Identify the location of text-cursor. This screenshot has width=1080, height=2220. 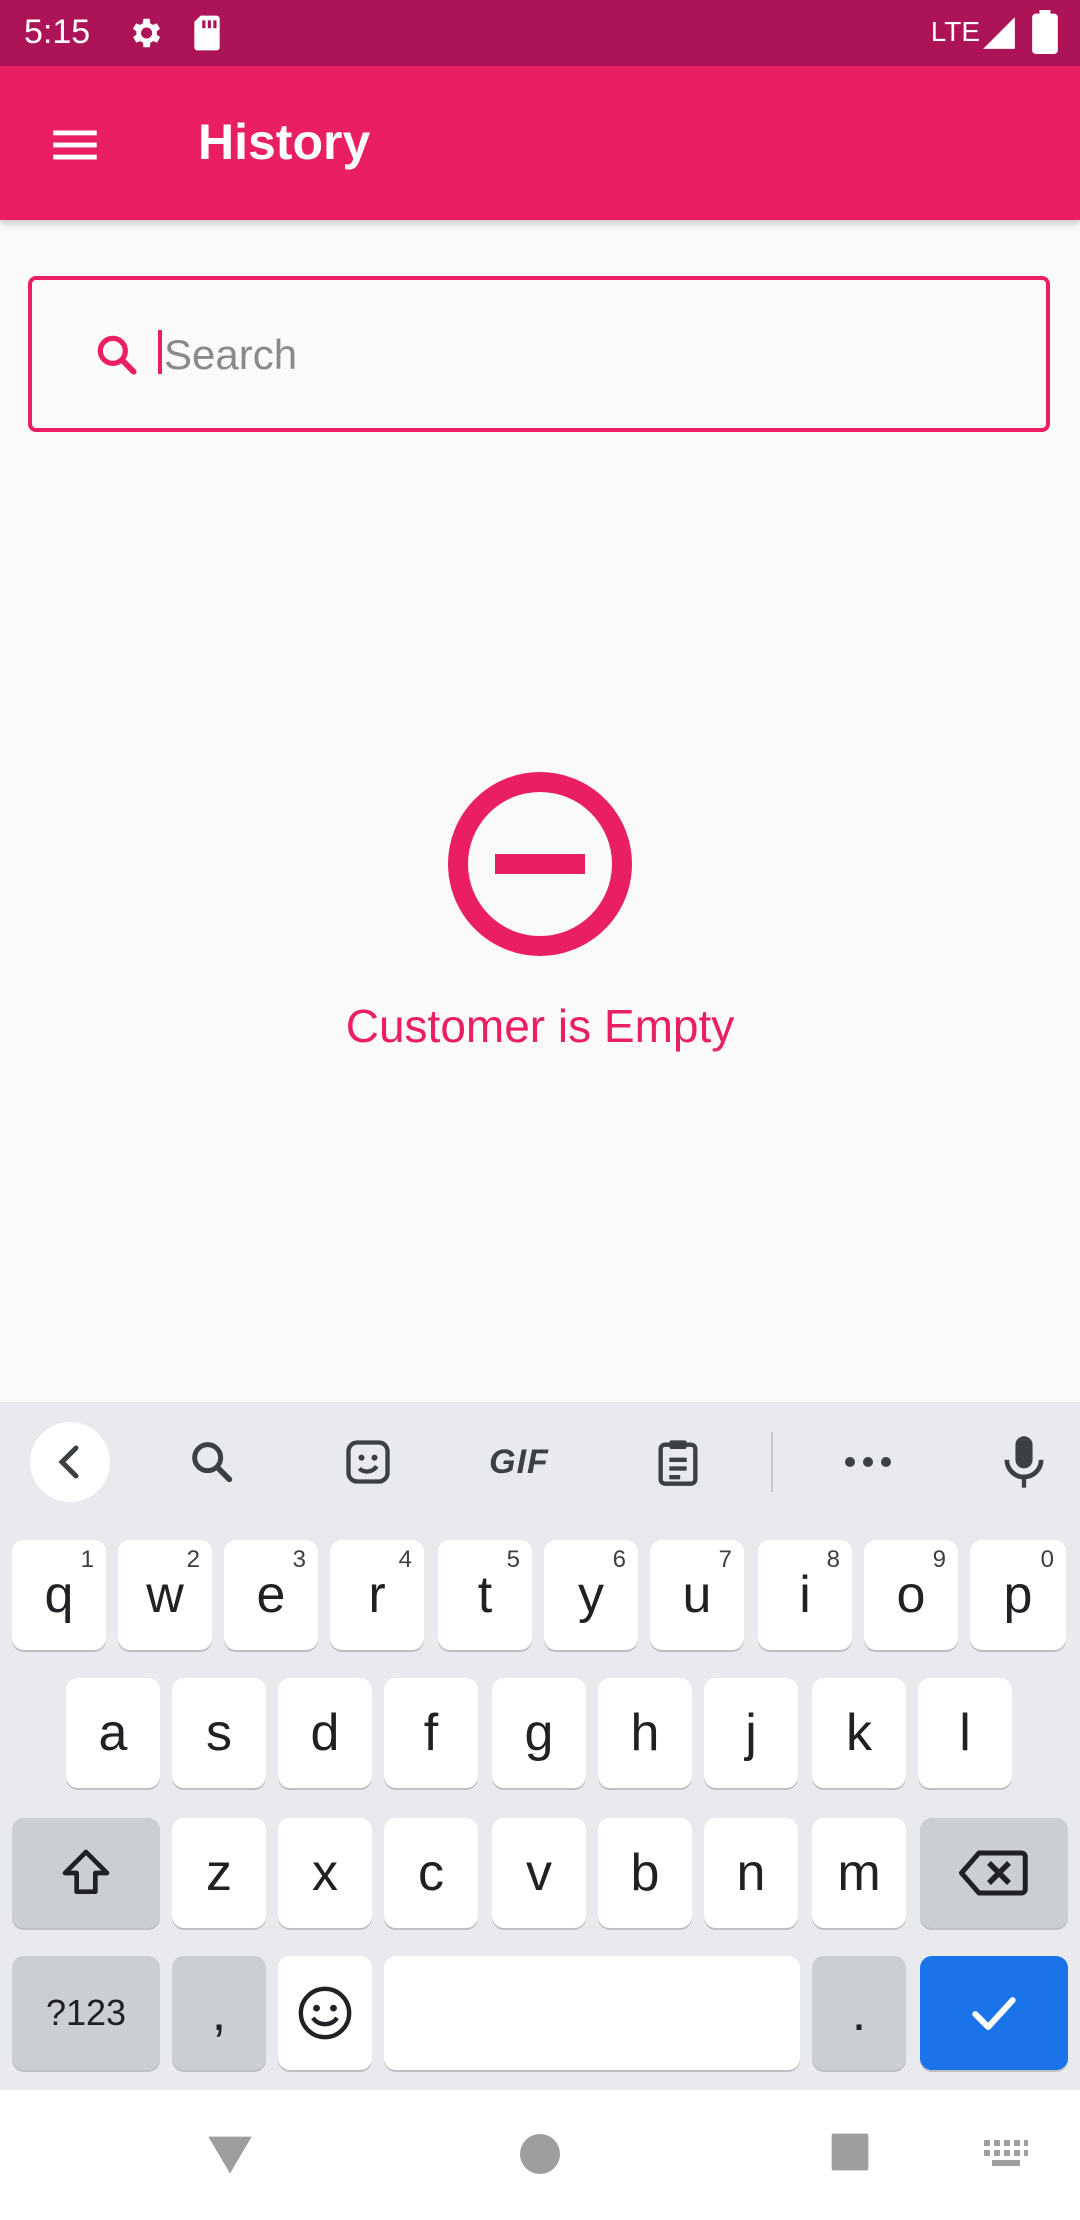
(160, 352).